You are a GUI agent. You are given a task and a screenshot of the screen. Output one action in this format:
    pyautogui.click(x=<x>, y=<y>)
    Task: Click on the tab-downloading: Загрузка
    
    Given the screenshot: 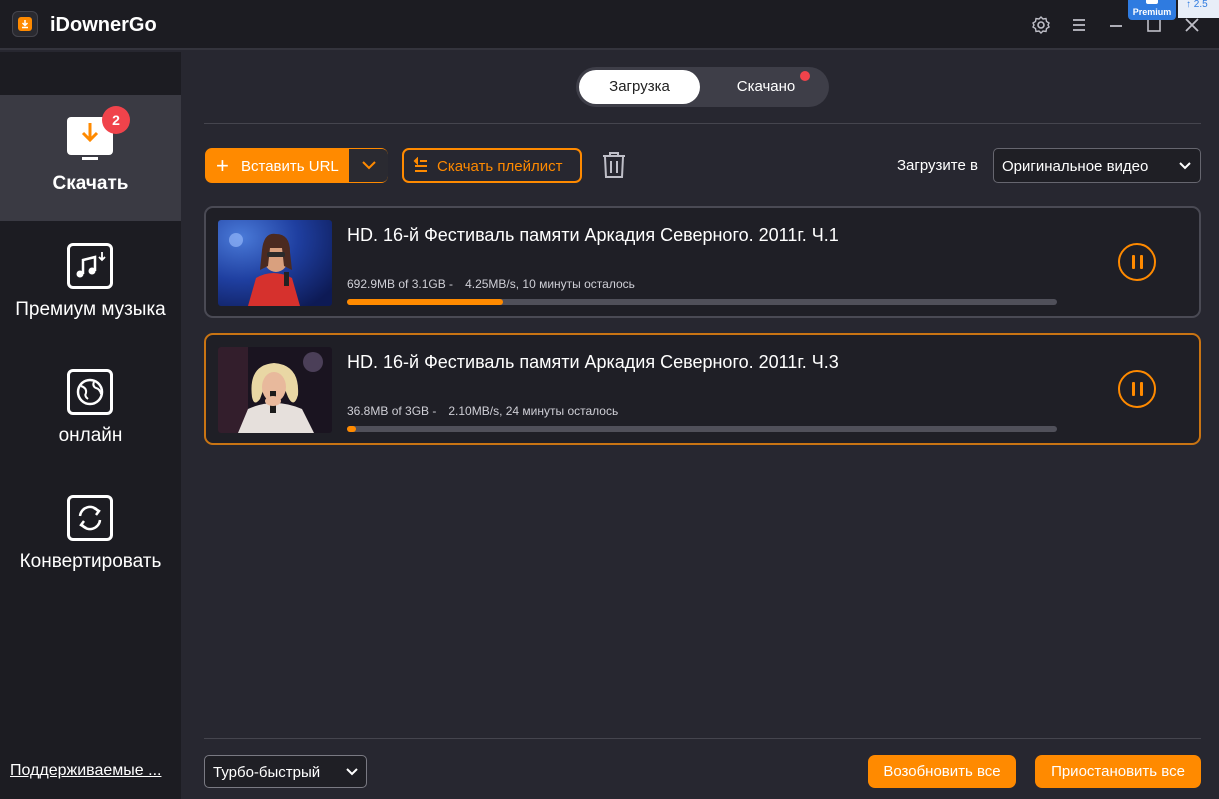 What is the action you would take?
    pyautogui.click(x=639, y=87)
    